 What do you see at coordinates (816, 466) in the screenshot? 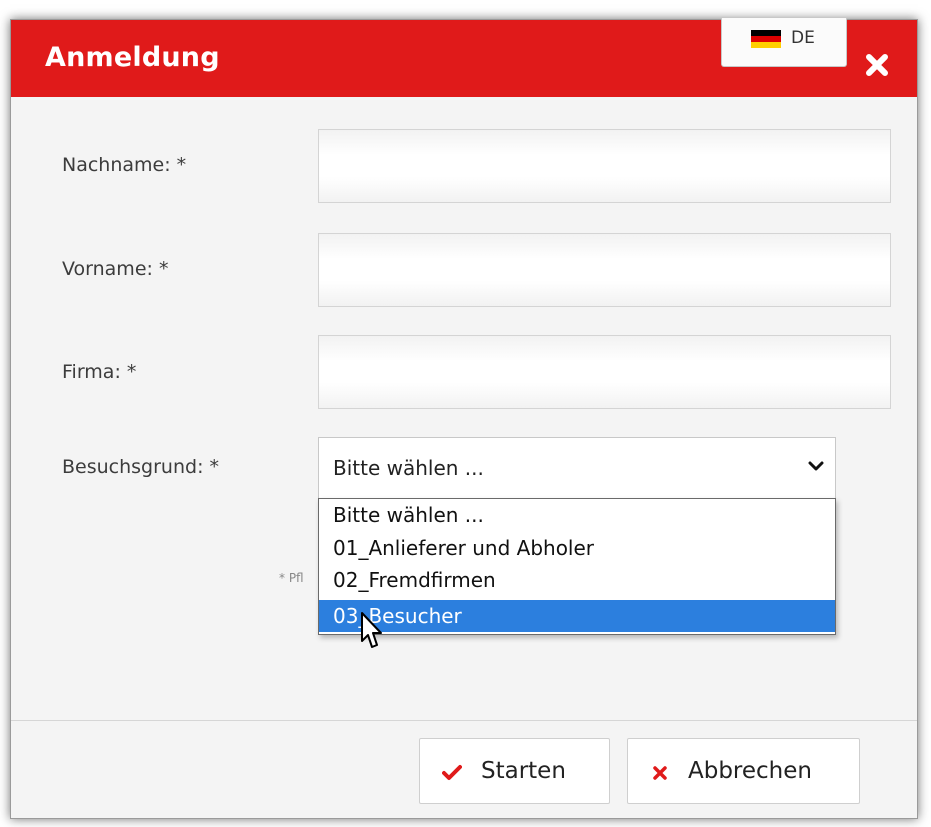
I see `chevron-down-icon` at bounding box center [816, 466].